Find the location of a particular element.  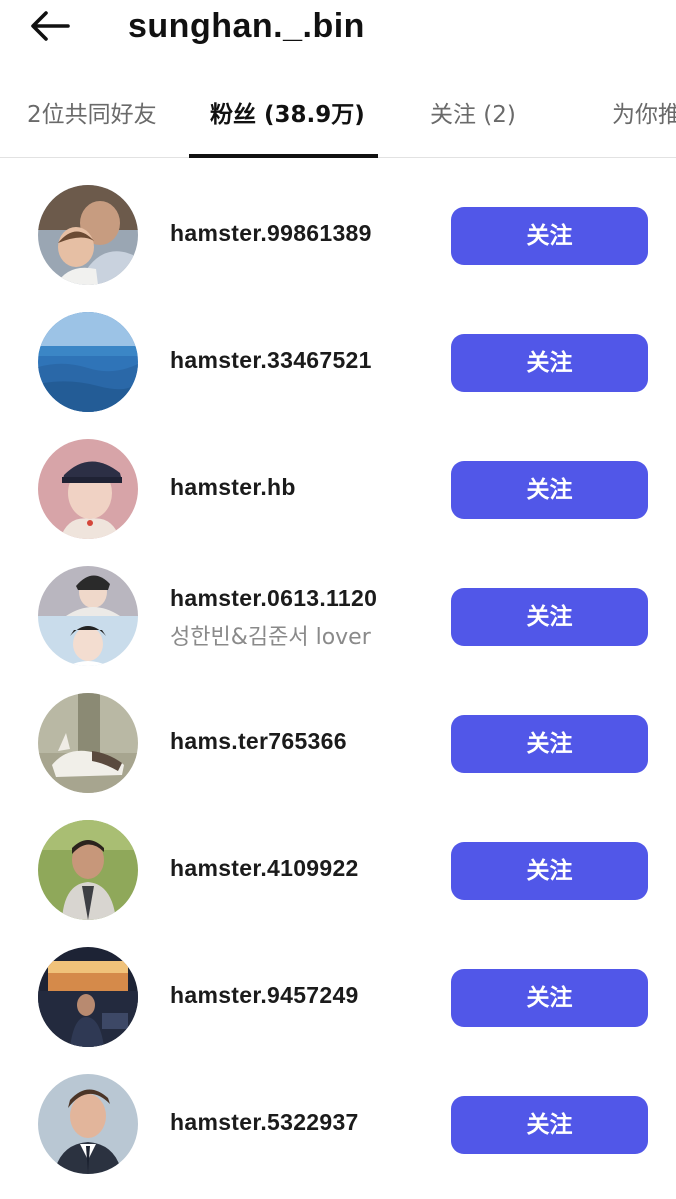

list-item: hamster.hb 关注 is located at coordinates (338, 481).